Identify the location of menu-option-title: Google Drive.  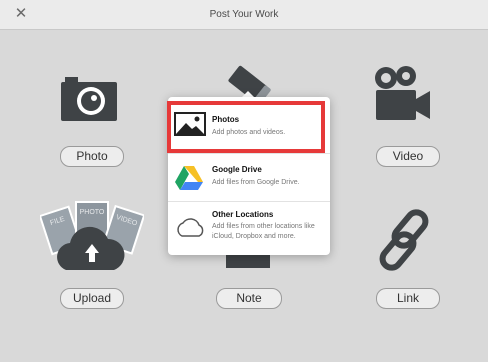
(237, 169).